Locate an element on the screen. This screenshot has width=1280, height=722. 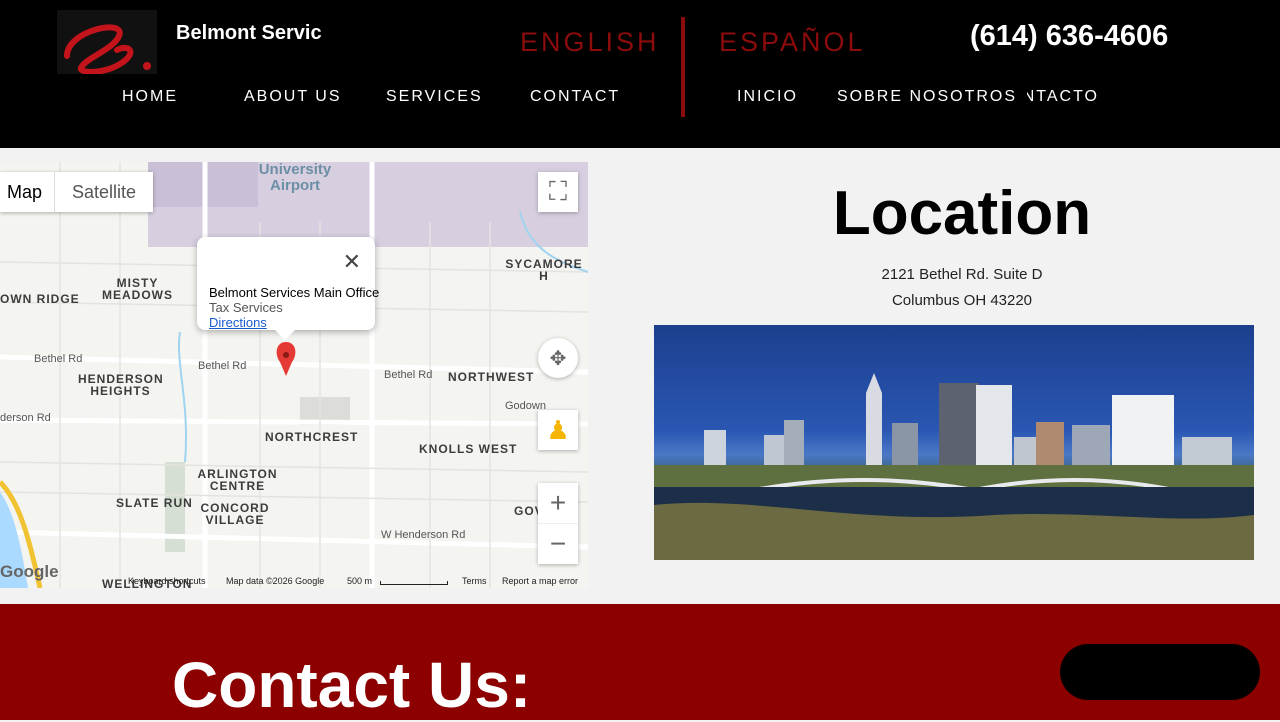
map-label-concord-village: CONCORD VILLAGE is located at coordinates (235, 514).